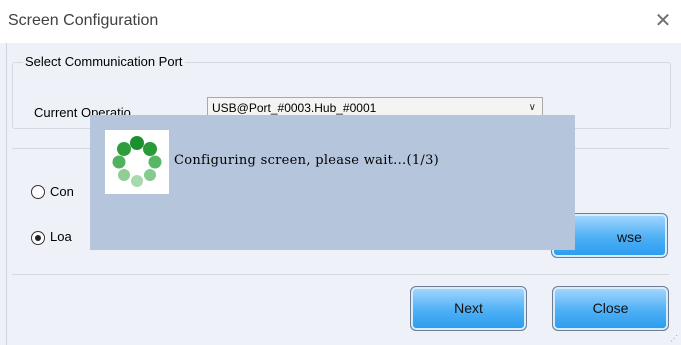 The height and width of the screenshot is (345, 681). I want to click on close-button-label: Close, so click(610, 308).